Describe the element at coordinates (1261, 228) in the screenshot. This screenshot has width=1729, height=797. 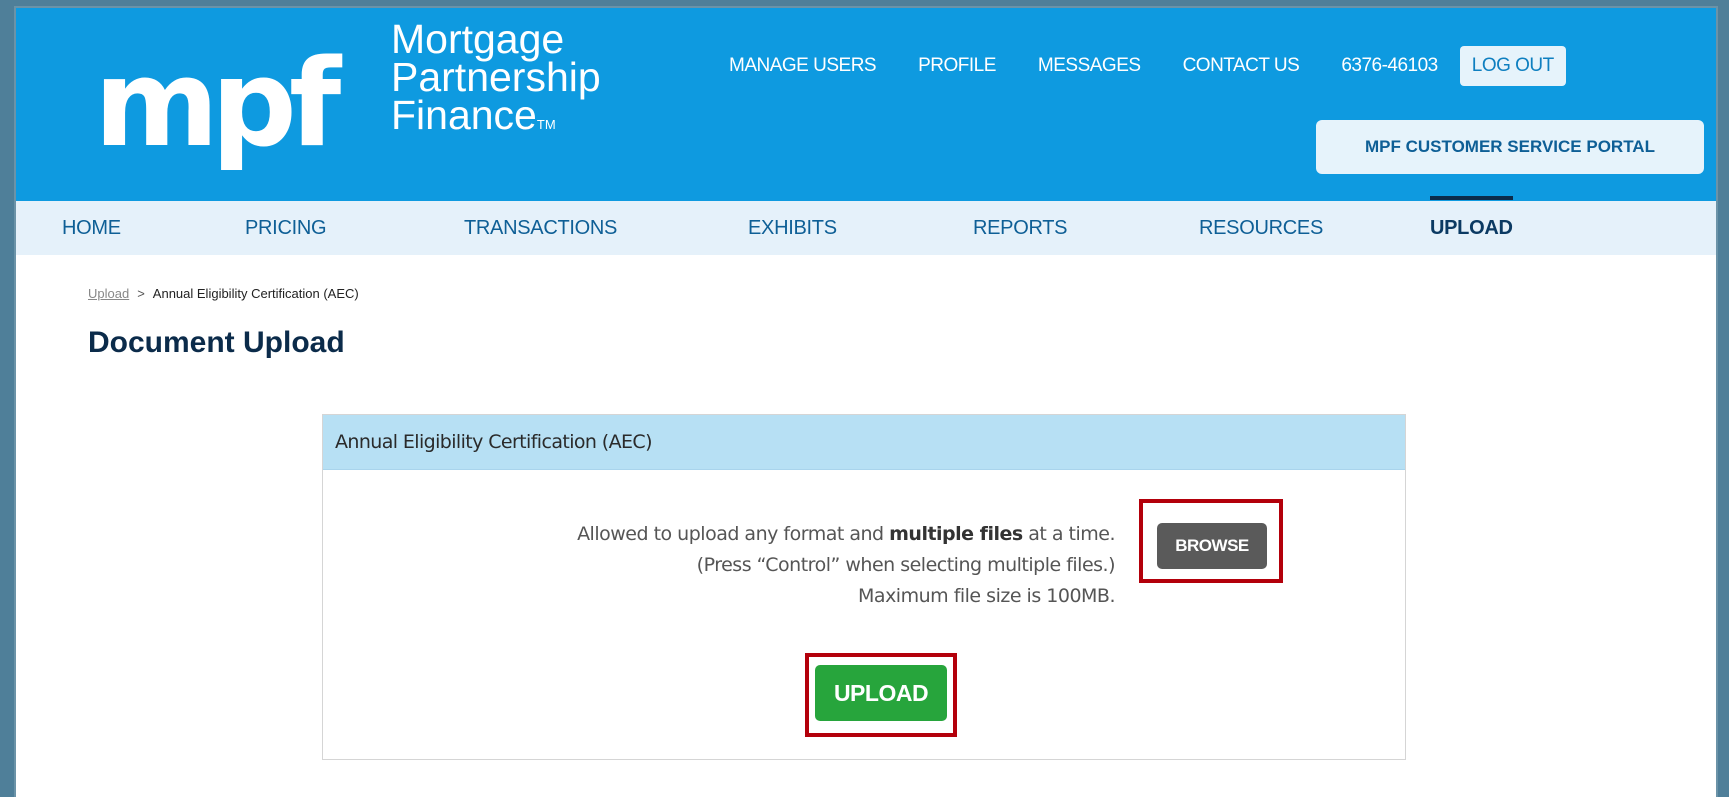
I see `tab-resources: RESOURCES` at that location.